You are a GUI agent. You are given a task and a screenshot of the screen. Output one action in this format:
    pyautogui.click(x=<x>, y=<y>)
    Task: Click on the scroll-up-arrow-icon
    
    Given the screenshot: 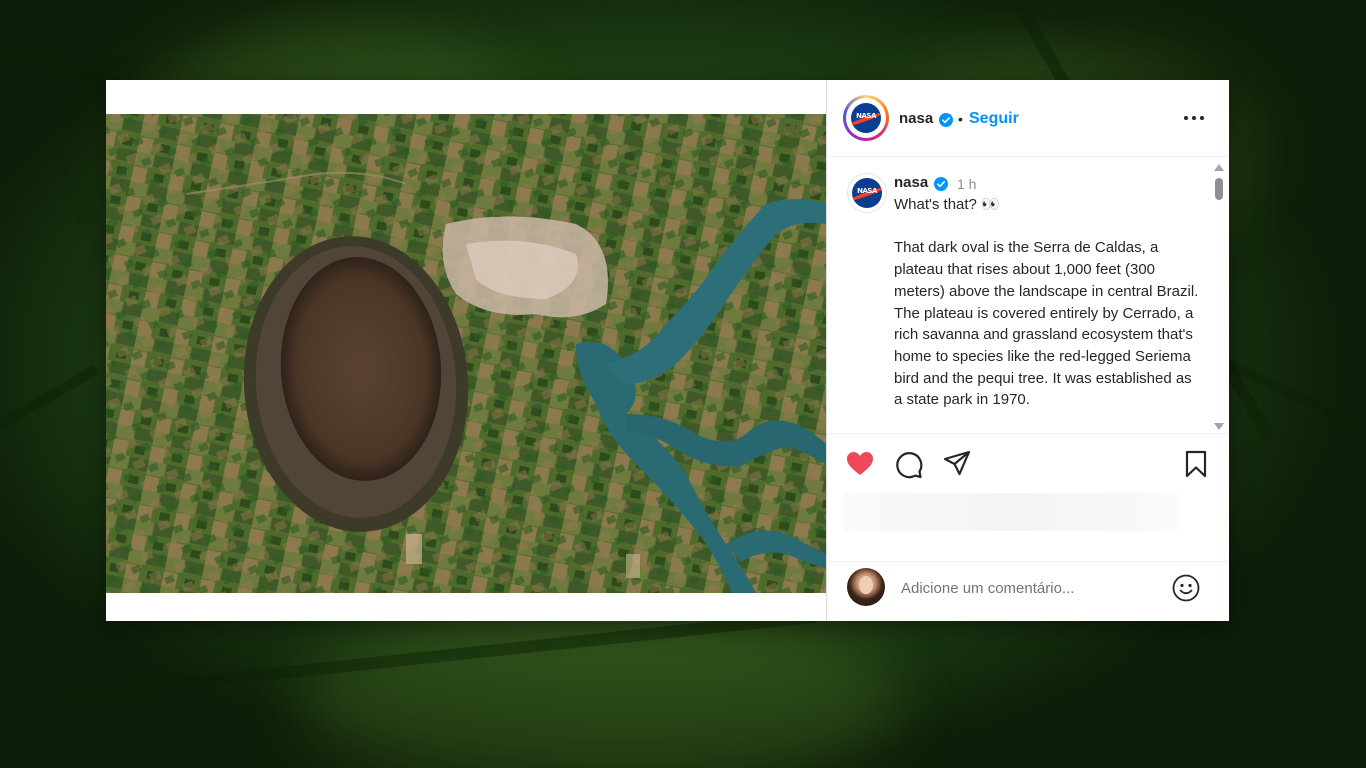 What is the action you would take?
    pyautogui.click(x=1219, y=167)
    